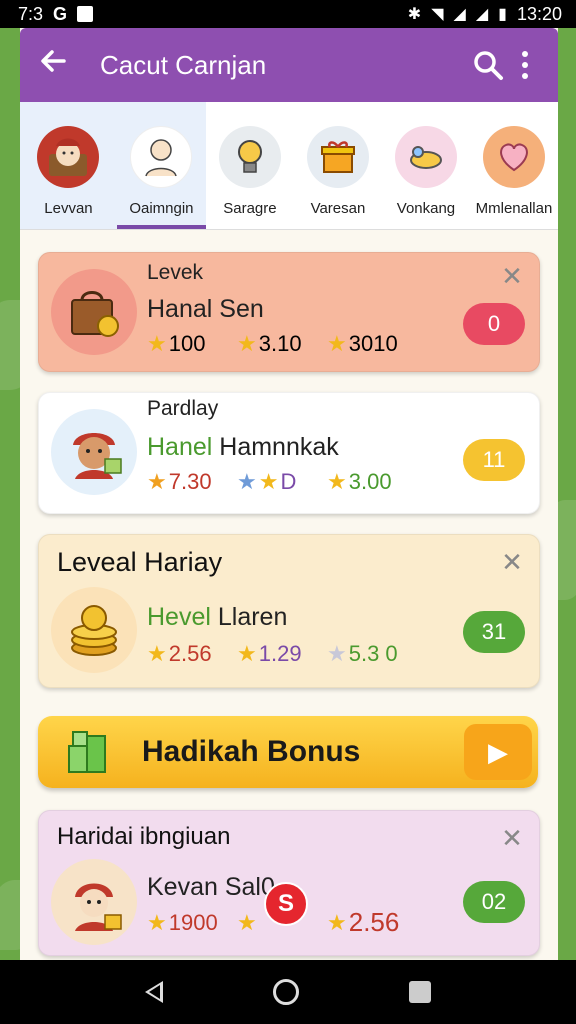 Image resolution: width=576 pixels, height=1024 pixels. Describe the element at coordinates (514, 208) in the screenshot. I see `category-label: Mmlenallan` at that location.